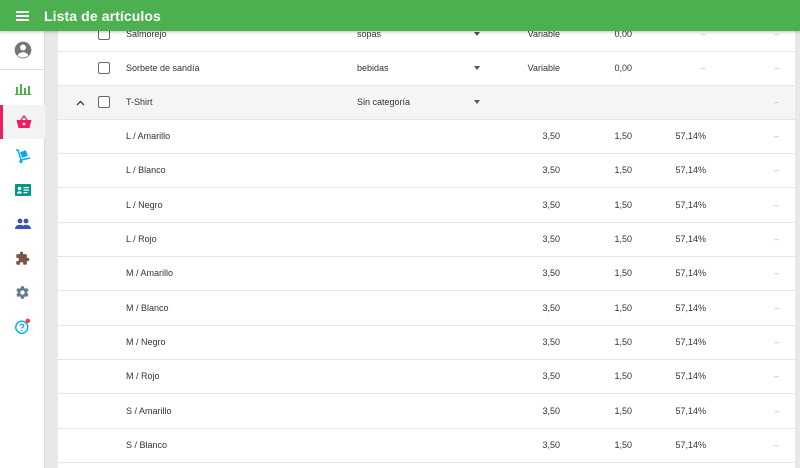  What do you see at coordinates (146, 342) in the screenshot?
I see `variant-name: M / Negro` at bounding box center [146, 342].